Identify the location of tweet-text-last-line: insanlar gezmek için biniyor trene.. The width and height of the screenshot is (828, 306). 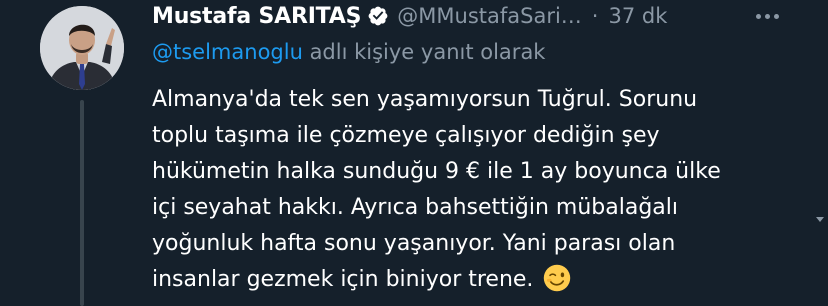
(477, 280).